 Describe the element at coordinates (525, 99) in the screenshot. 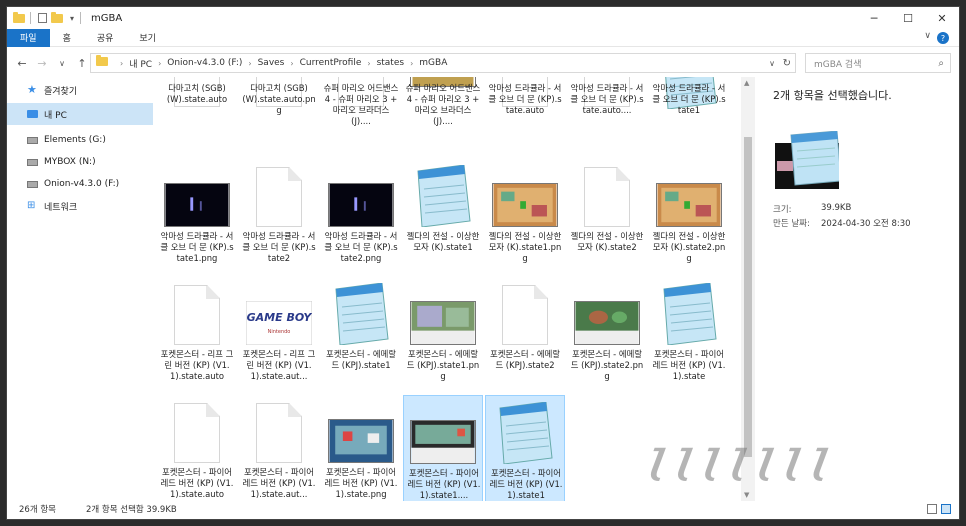

I see `file-name: 악마성 드라큘라 - 서클 오브 더 문 (KP).state.auto` at that location.